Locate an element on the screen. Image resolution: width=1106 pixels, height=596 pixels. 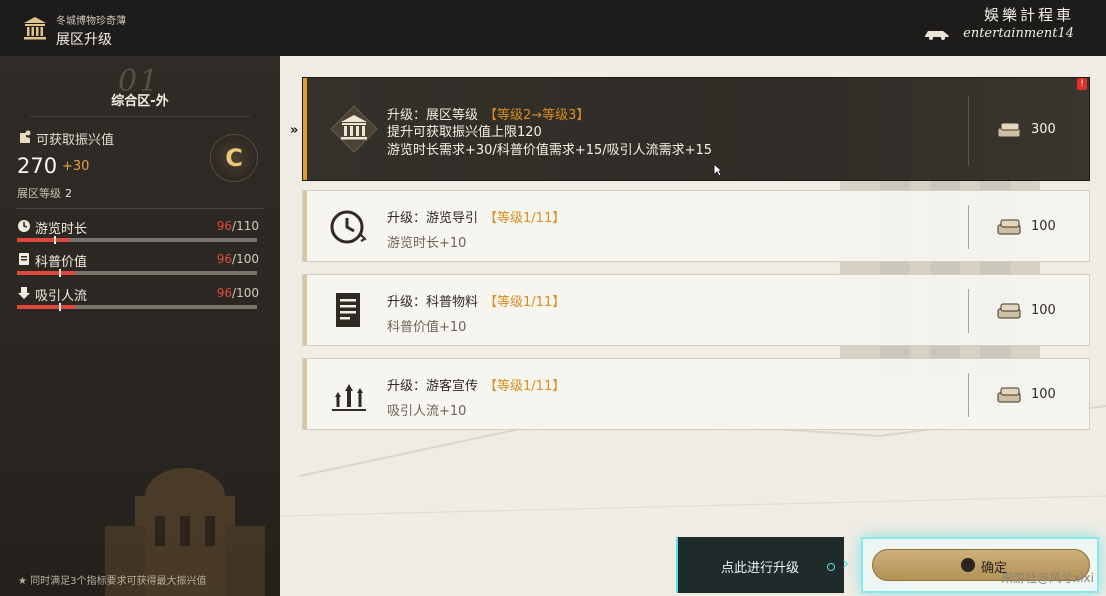
document-icon is located at coordinates (348, 310).